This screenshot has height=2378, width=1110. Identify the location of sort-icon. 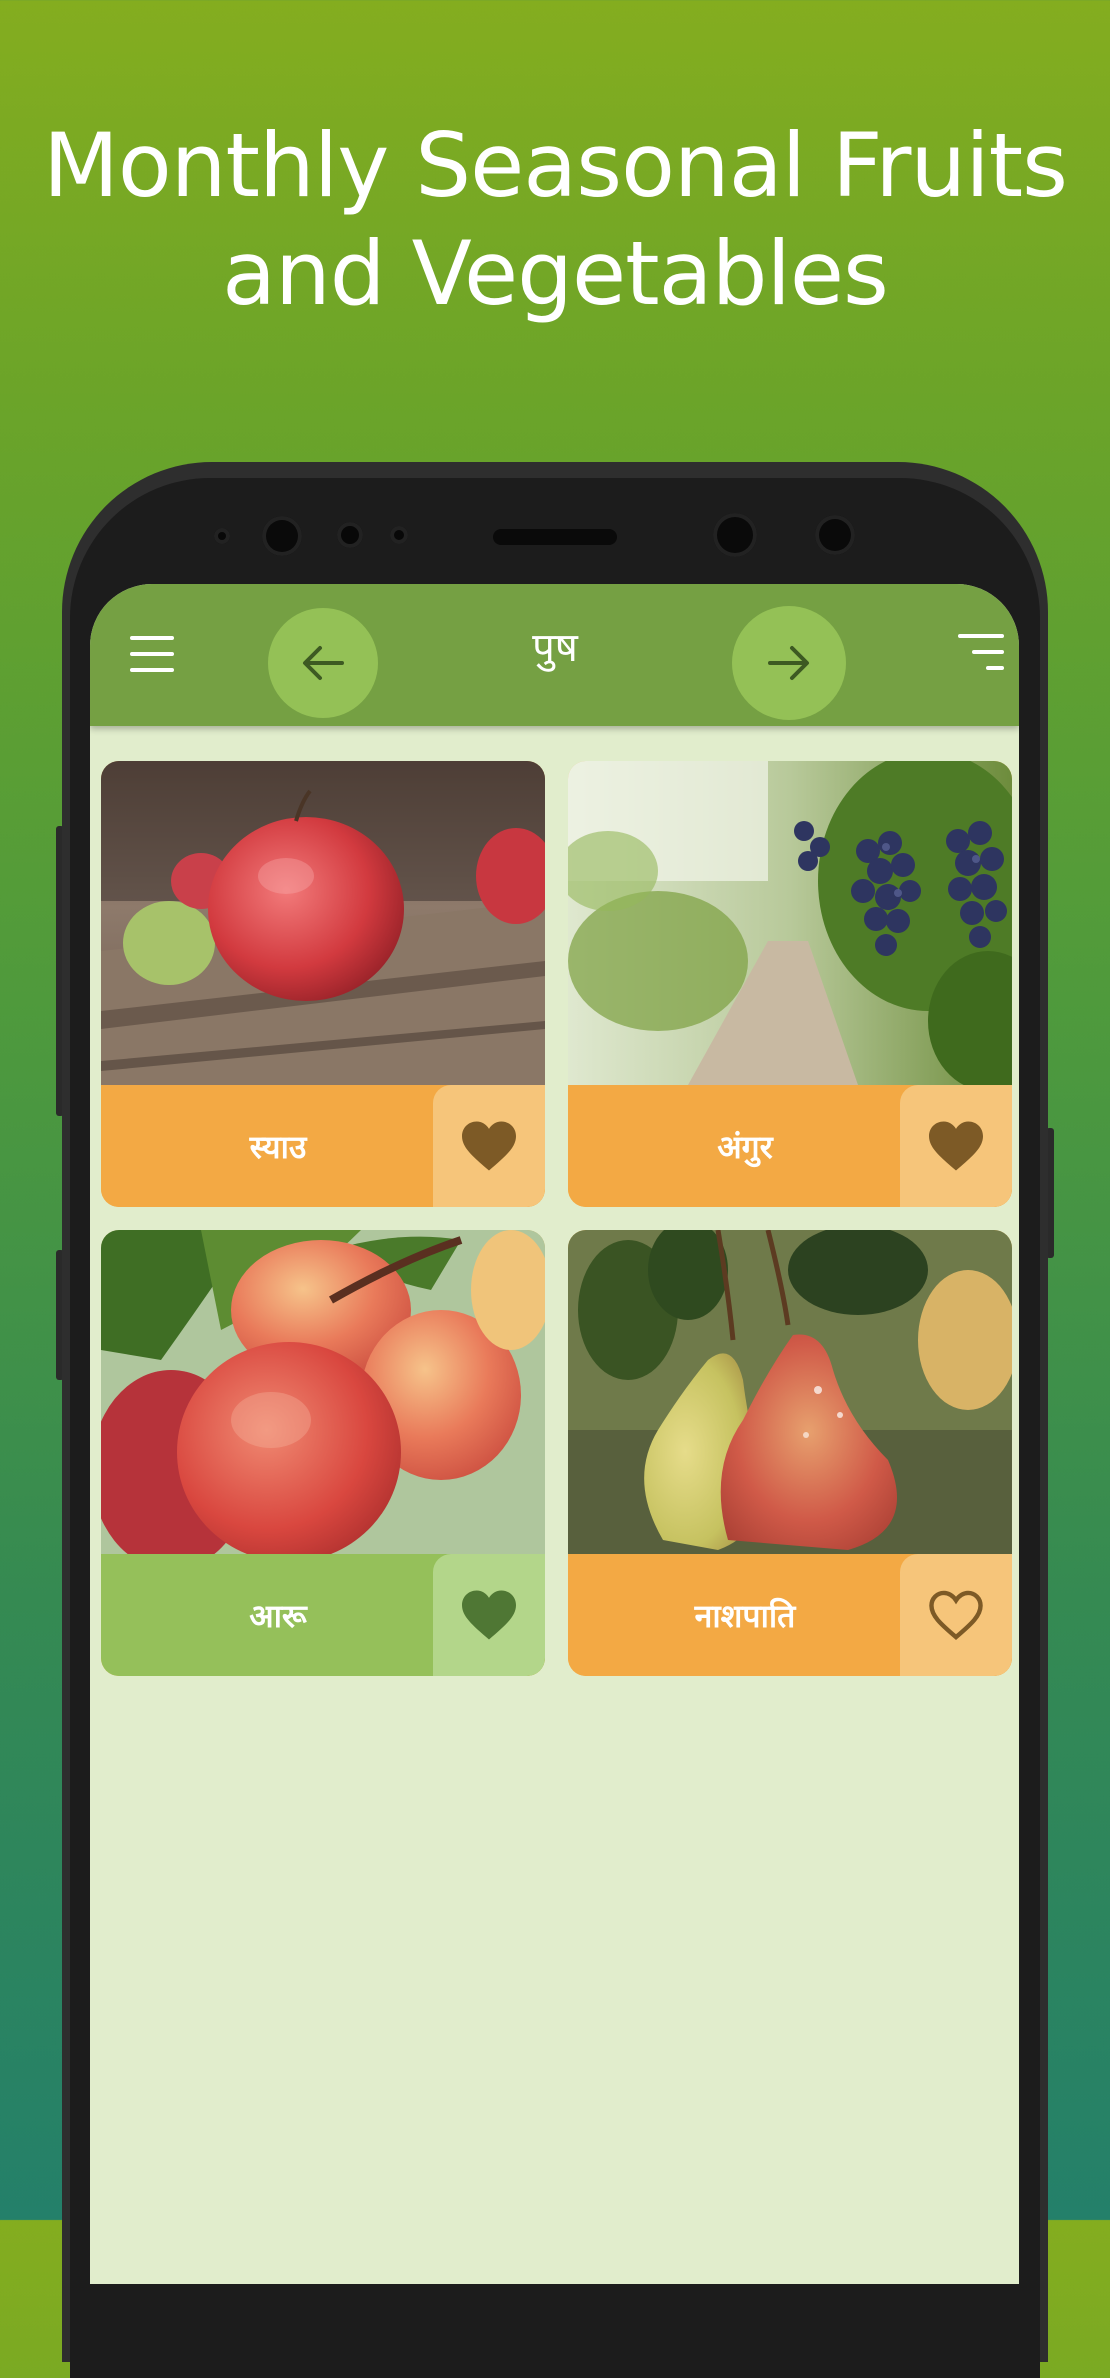
(983, 652).